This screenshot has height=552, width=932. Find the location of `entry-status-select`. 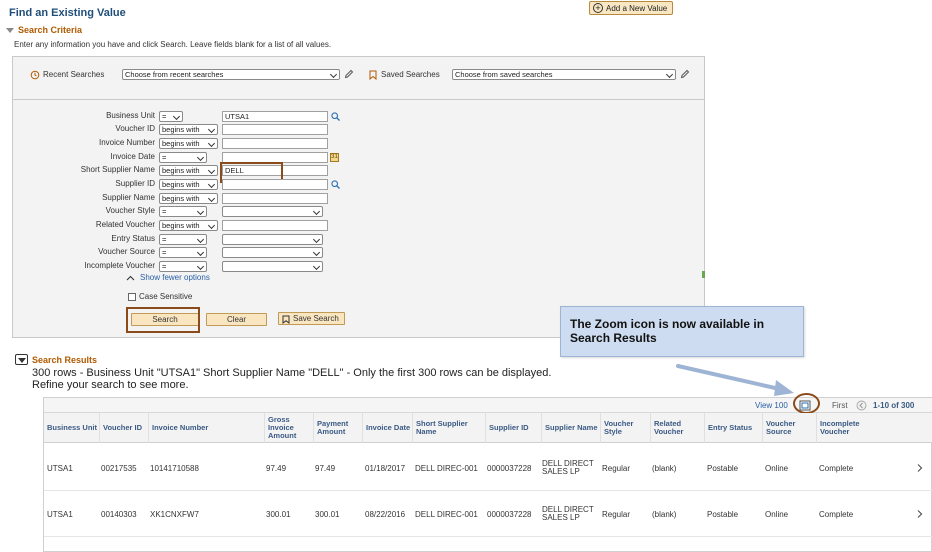

entry-status-select is located at coordinates (272, 239).